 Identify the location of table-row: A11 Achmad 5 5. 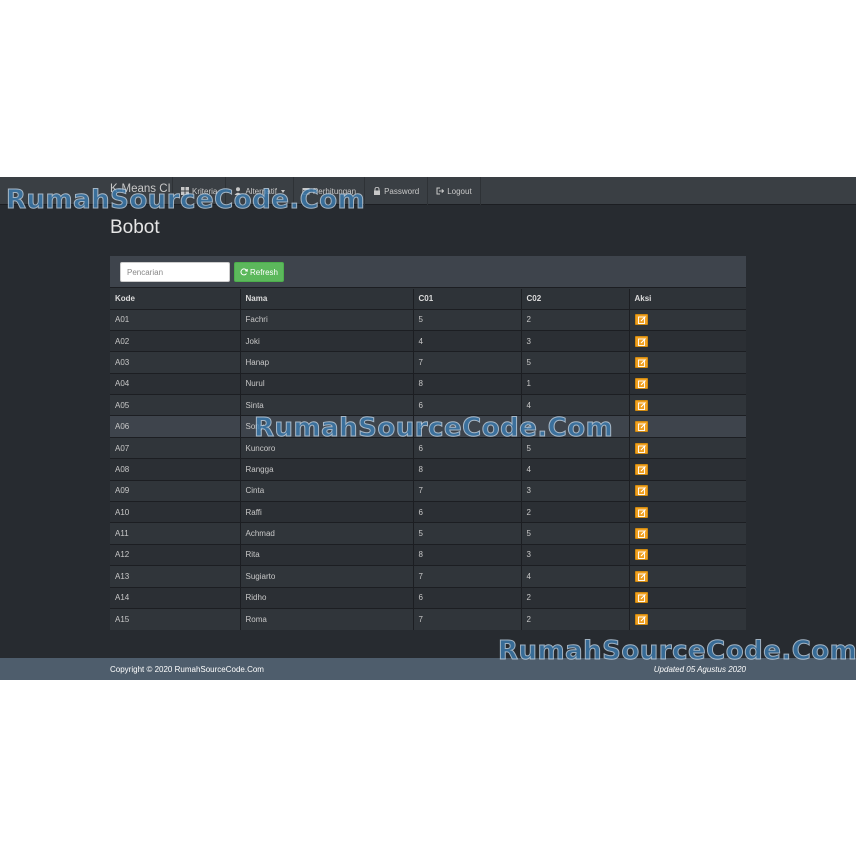
(428, 533).